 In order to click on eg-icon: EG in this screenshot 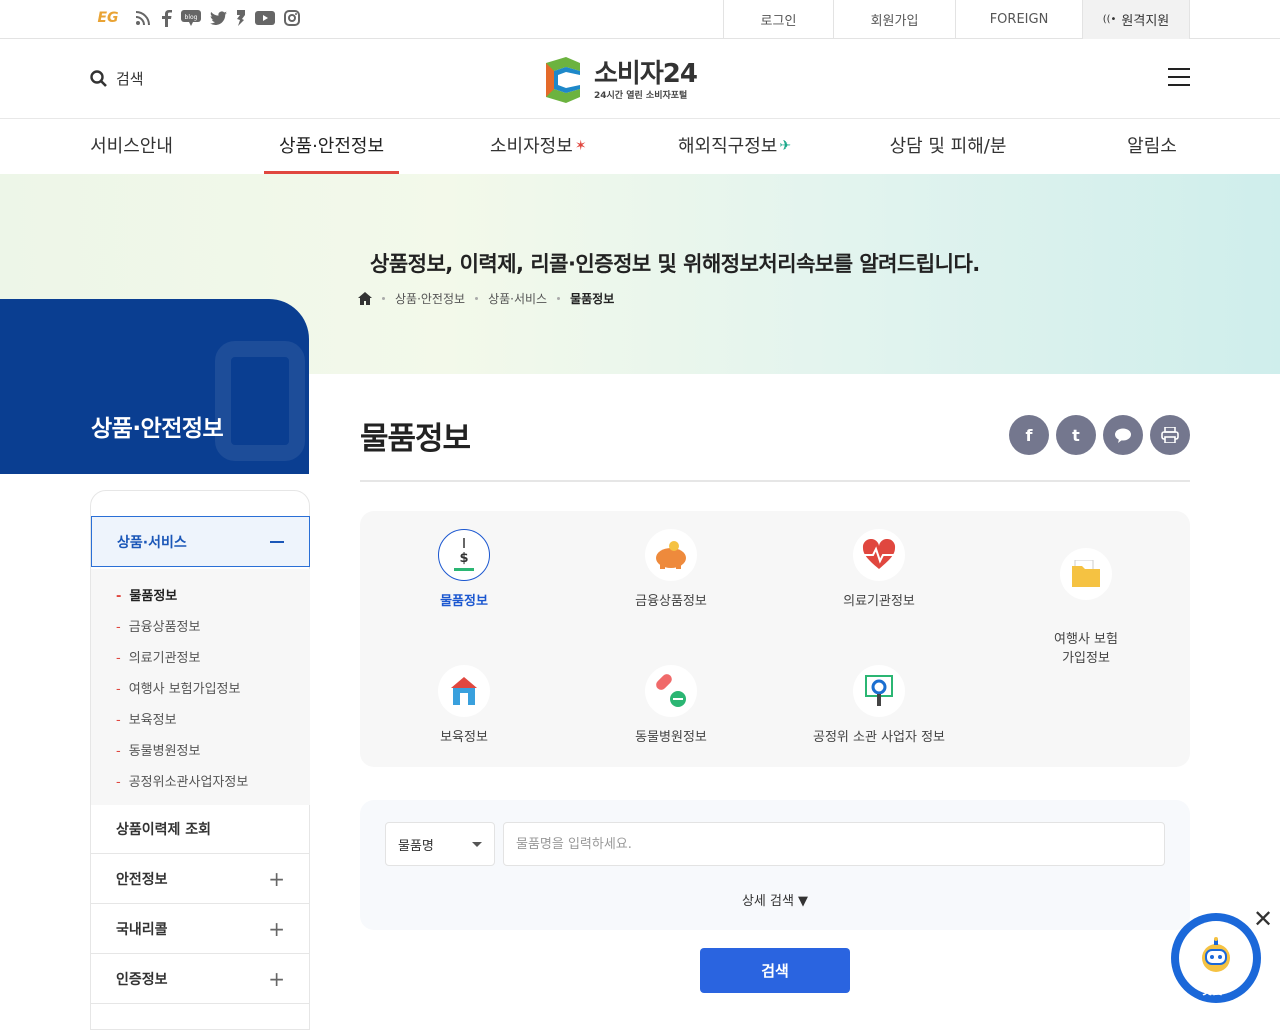, I will do `click(108, 18)`.